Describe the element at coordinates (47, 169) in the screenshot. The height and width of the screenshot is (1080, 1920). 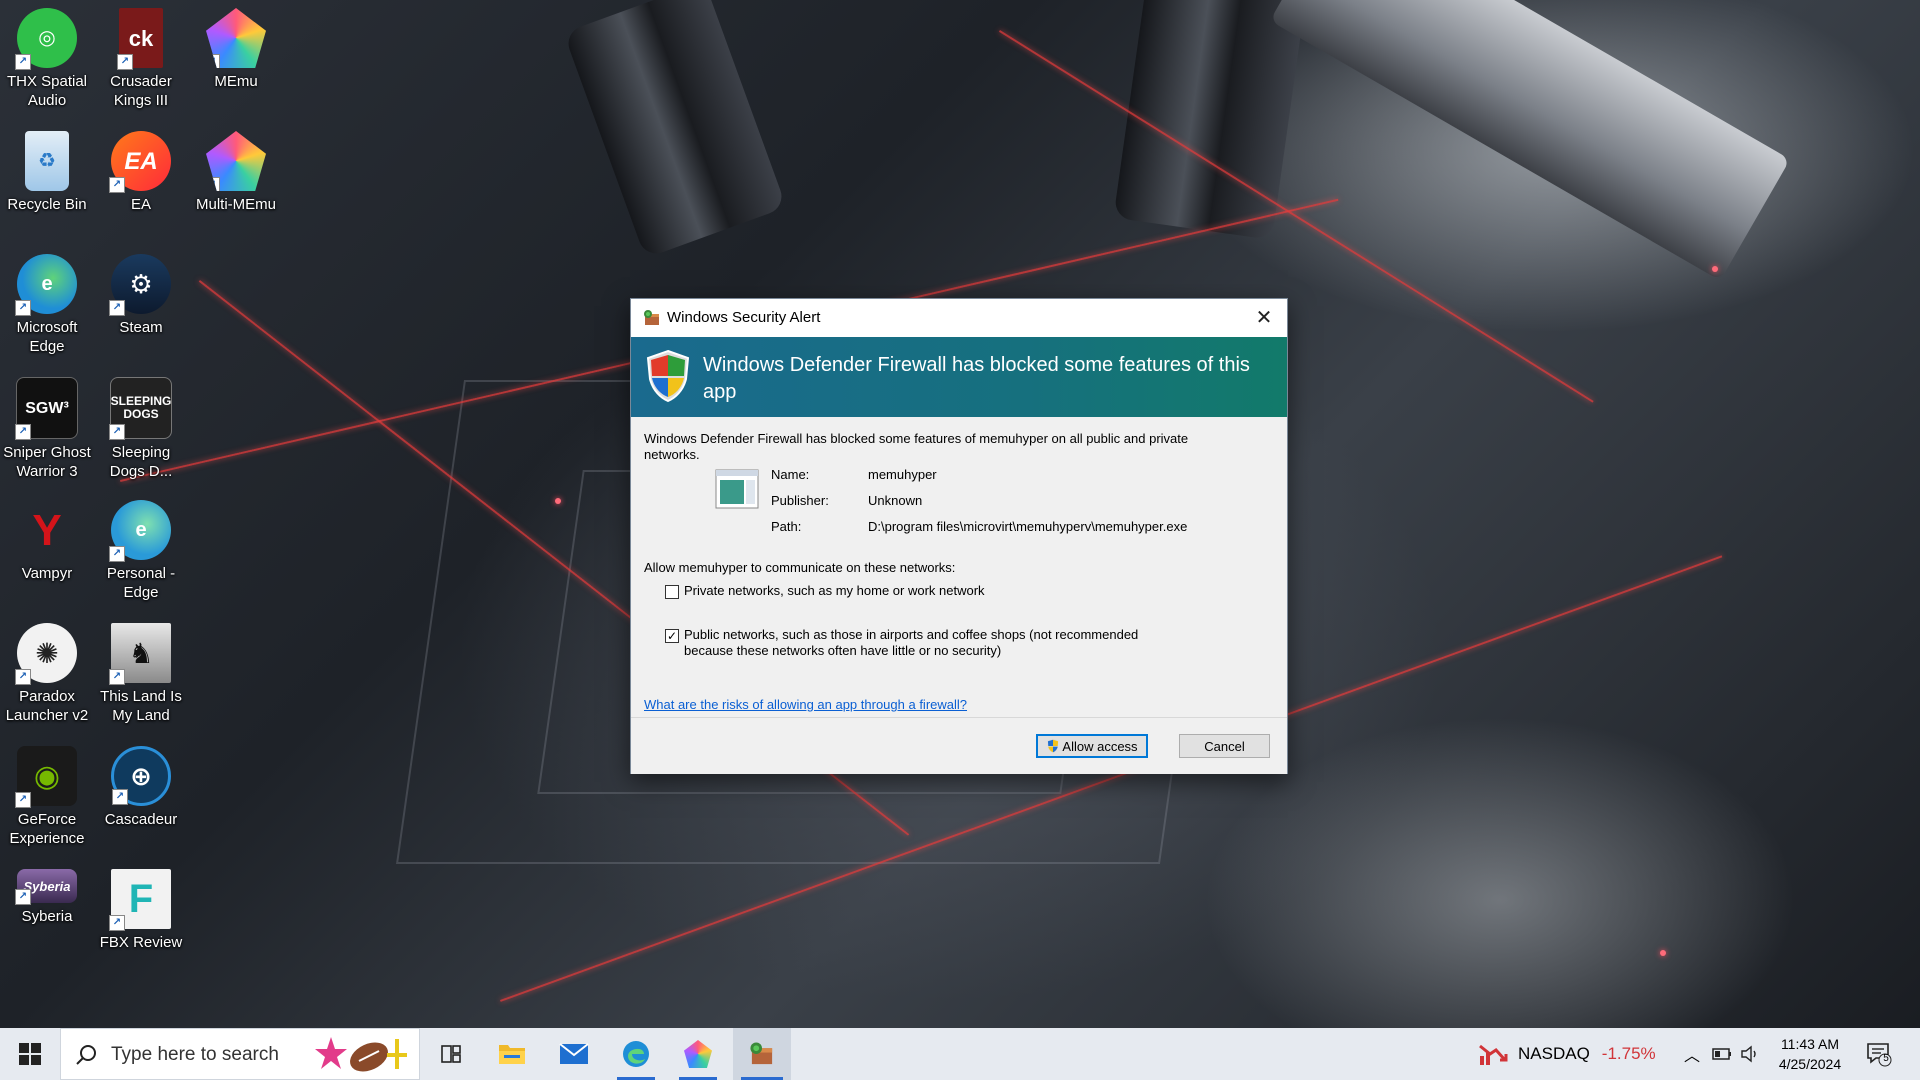
I see `desktop-icon-recycle-bin: ♻ Recycle Bin` at that location.